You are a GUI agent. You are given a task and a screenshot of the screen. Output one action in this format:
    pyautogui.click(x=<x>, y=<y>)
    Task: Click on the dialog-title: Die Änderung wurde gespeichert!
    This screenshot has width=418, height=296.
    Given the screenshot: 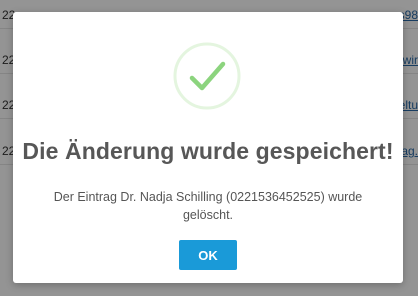 What is the action you would take?
    pyautogui.click(x=208, y=151)
    